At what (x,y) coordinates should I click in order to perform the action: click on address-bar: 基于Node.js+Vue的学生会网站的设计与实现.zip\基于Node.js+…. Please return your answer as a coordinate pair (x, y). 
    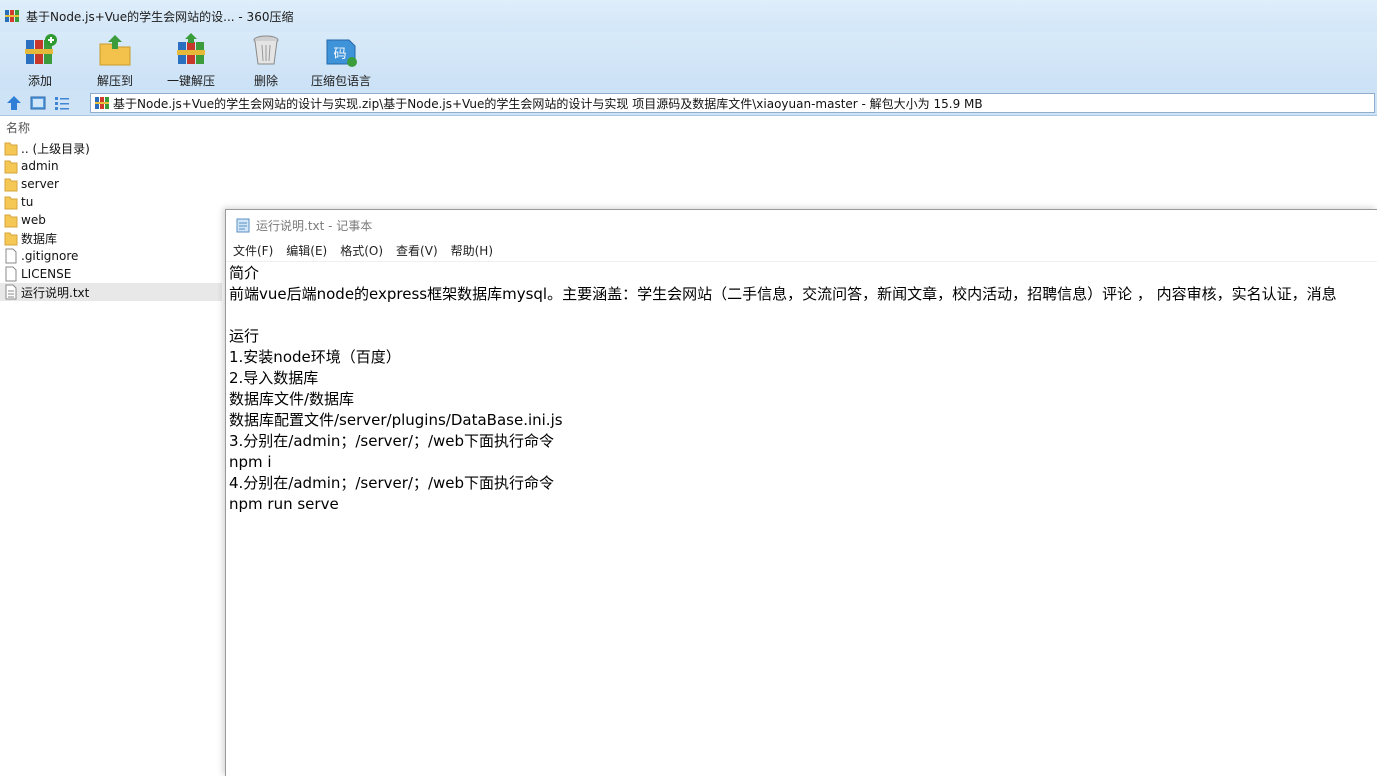
    Looking at the image, I should click on (688, 103).